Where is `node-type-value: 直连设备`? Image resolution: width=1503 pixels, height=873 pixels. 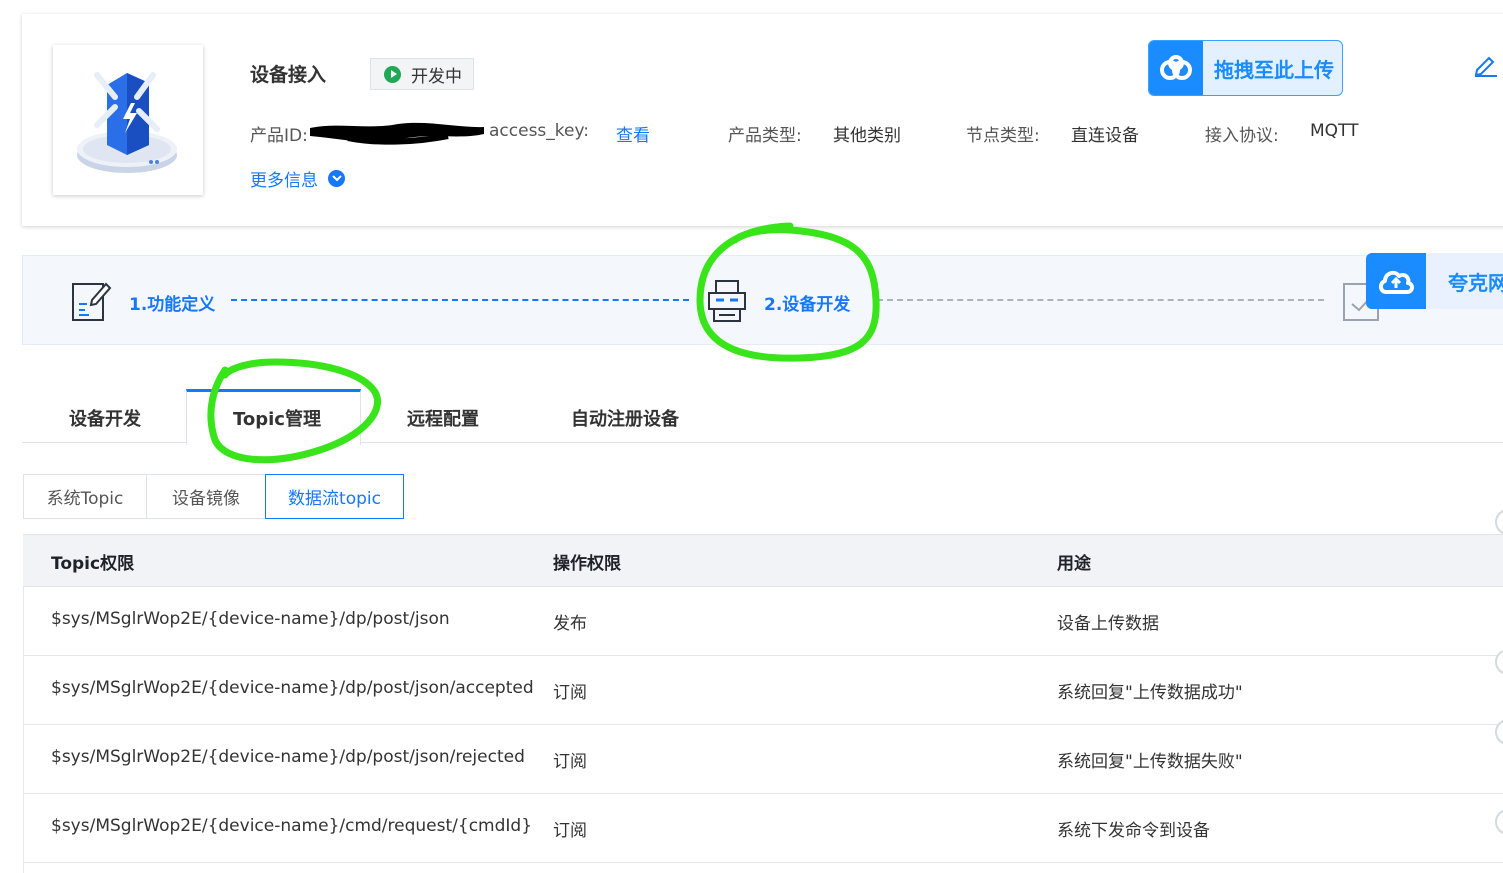 node-type-value: 直连设备 is located at coordinates (1105, 136).